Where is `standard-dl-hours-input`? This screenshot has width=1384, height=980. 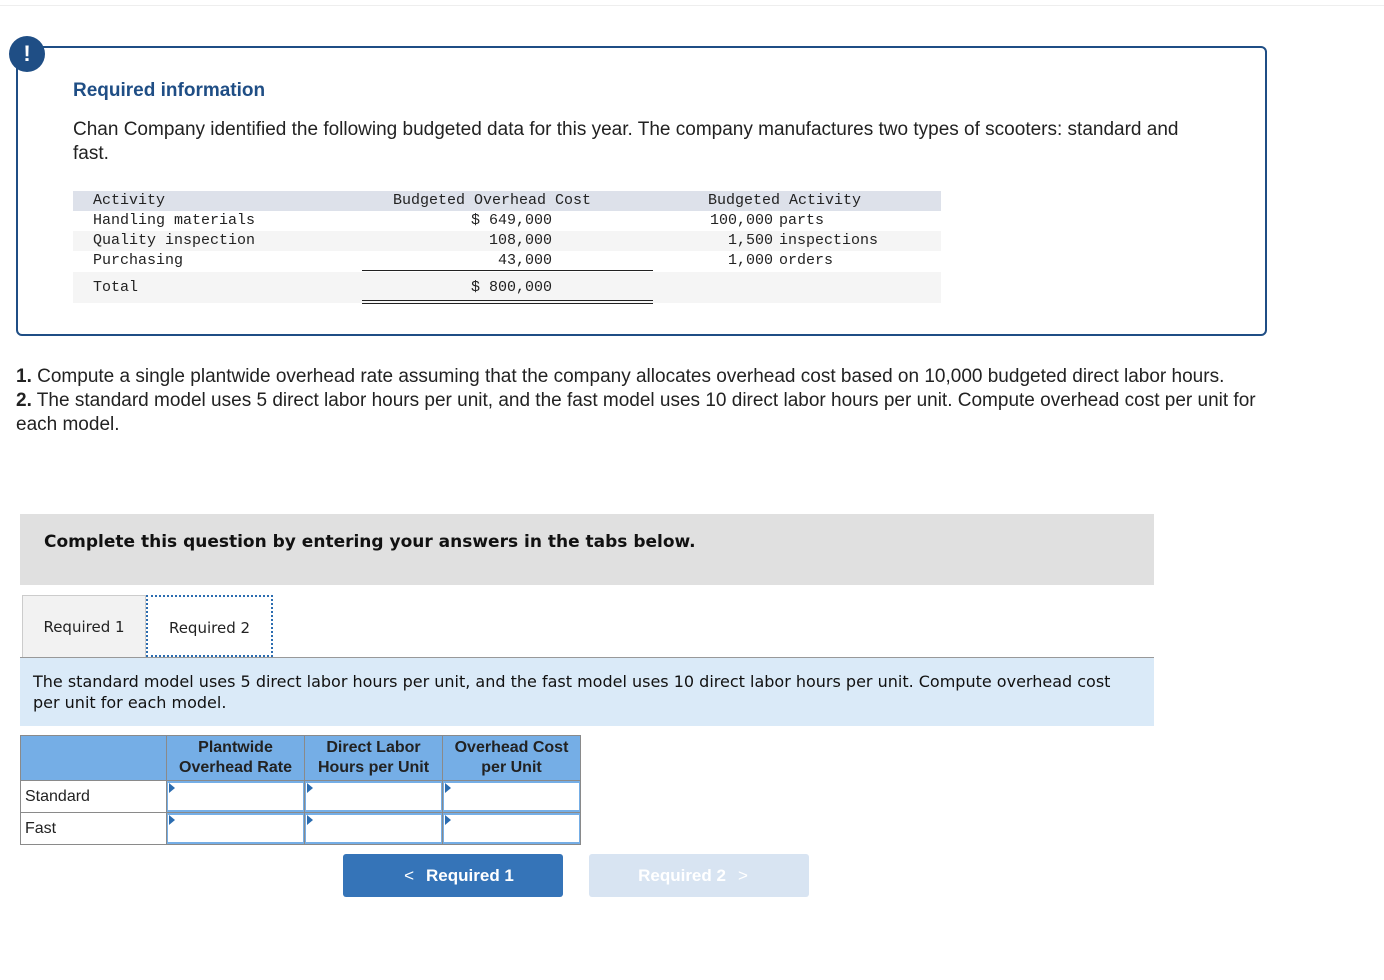 standard-dl-hours-input is located at coordinates (373, 796).